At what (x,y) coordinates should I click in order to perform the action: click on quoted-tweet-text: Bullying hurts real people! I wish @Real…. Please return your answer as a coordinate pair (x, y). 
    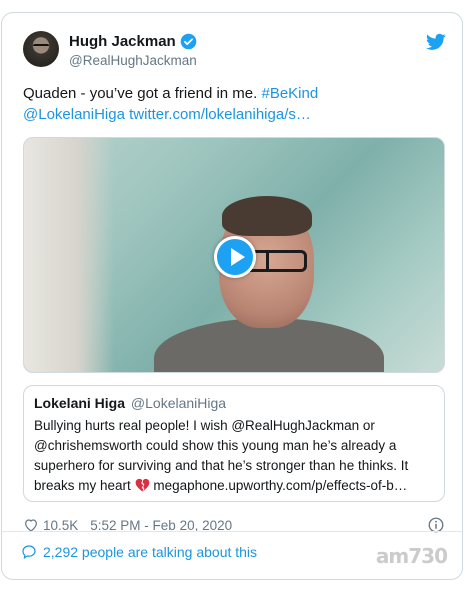
    Looking at the image, I should click on (234, 456).